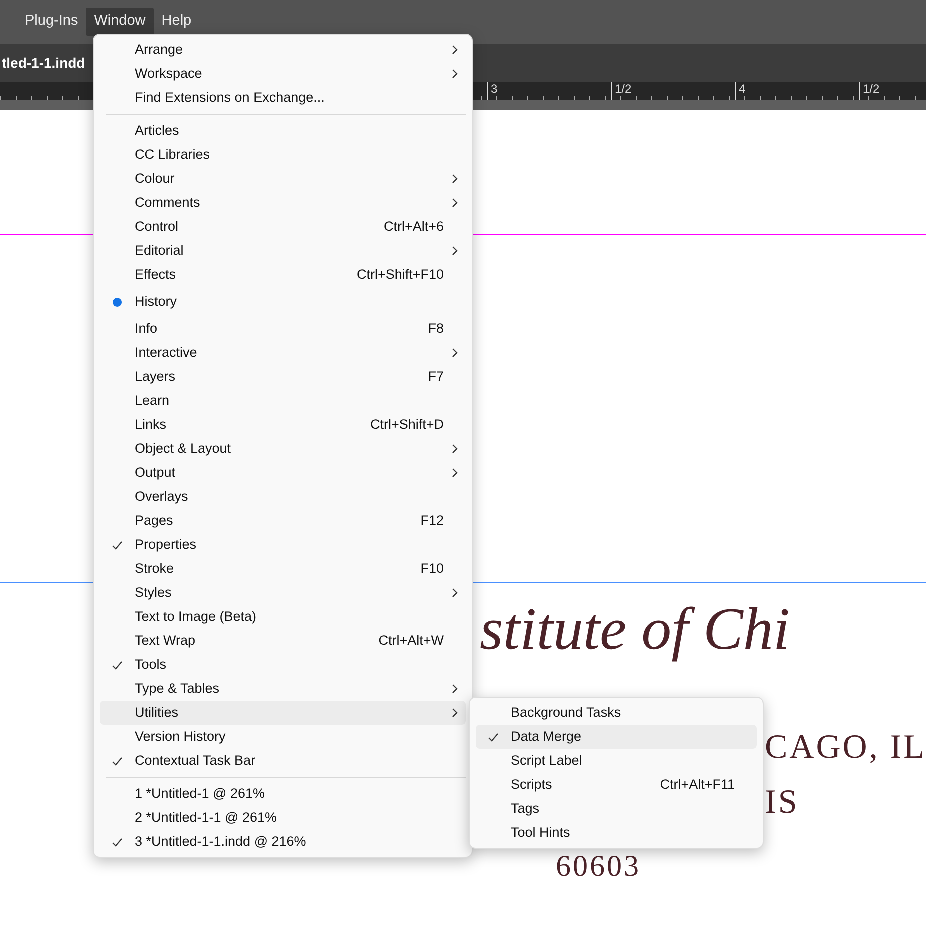 The height and width of the screenshot is (938, 926). What do you see at coordinates (283, 302) in the screenshot?
I see `menu-item: History` at bounding box center [283, 302].